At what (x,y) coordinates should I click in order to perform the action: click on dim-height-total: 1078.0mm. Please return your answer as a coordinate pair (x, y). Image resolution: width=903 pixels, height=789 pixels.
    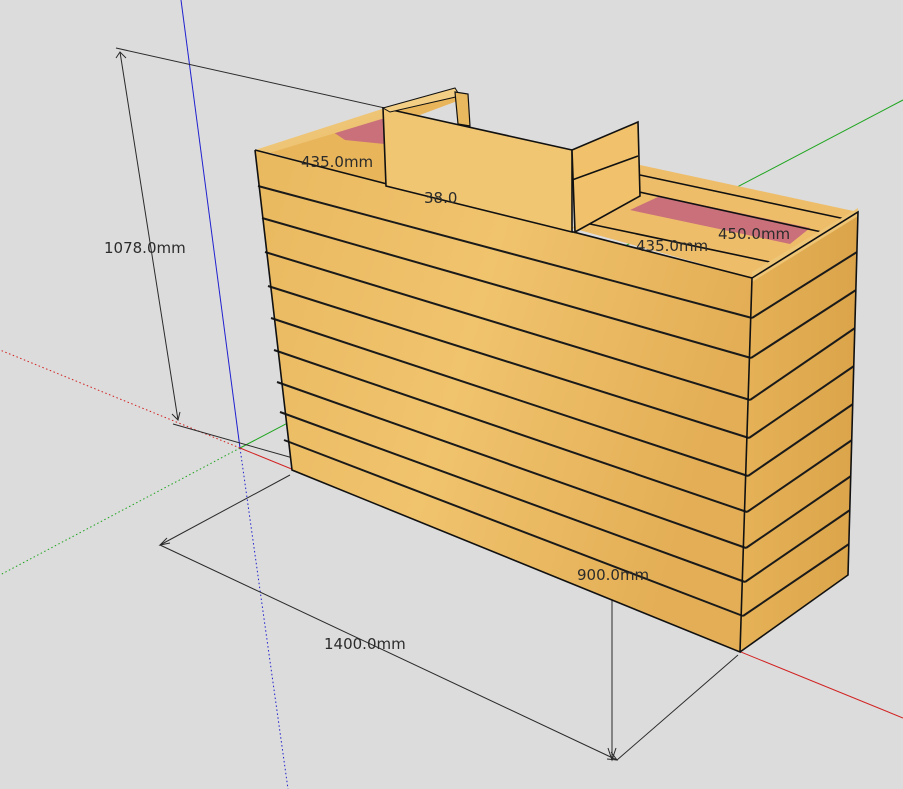
    Looking at the image, I should click on (145, 248).